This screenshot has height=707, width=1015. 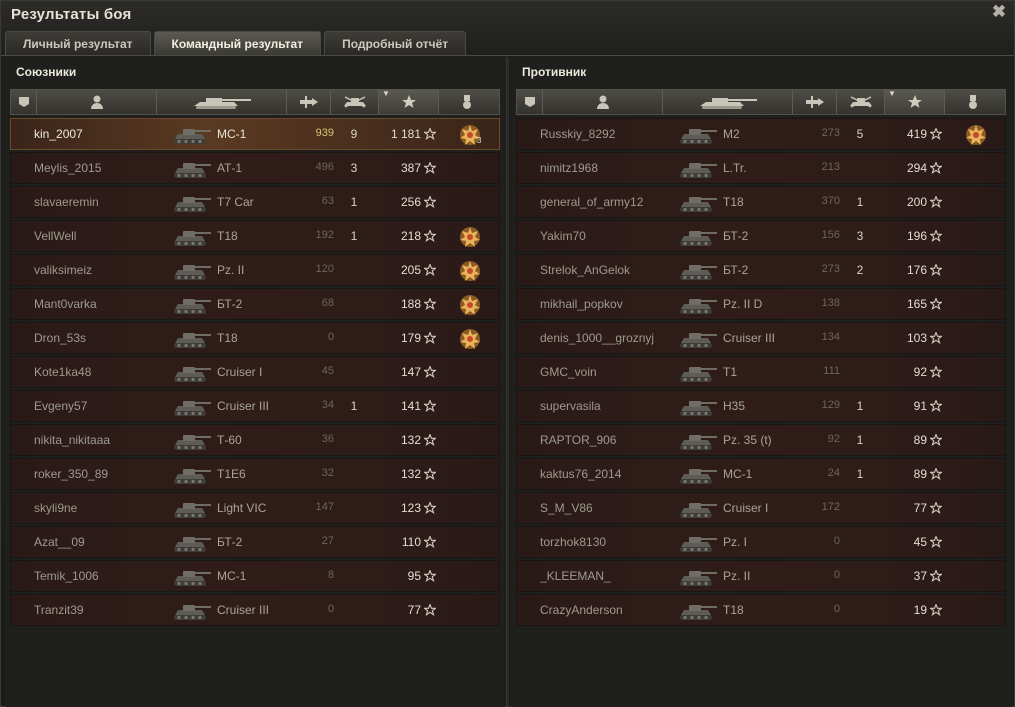 What do you see at coordinates (735, 168) in the screenshot?
I see `tank-name: L.Tr.` at bounding box center [735, 168].